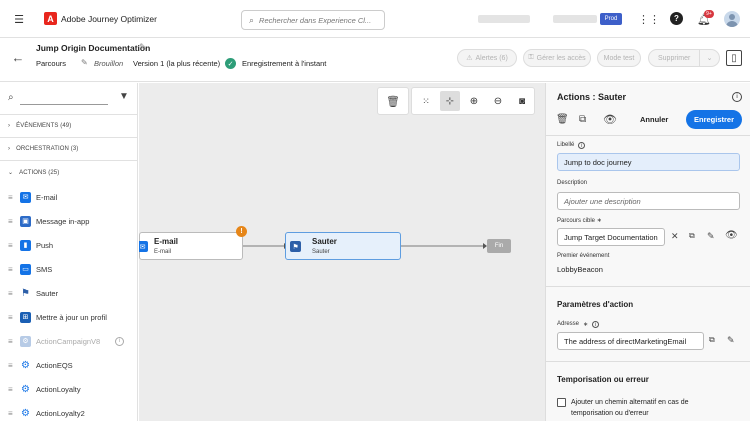 Image resolution: width=750 pixels, height=421 pixels. I want to click on side-panel-toggle-icon: ▯, so click(734, 58).